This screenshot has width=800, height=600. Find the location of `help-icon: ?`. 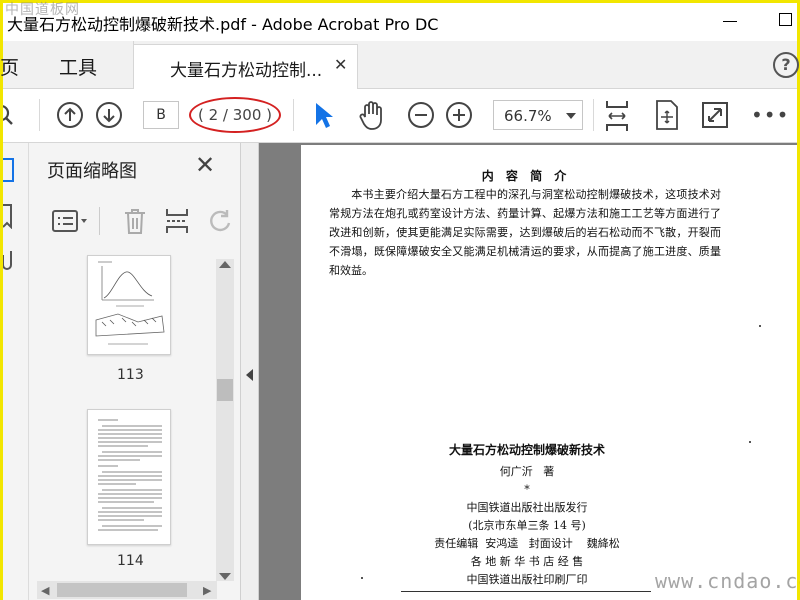

help-icon: ? is located at coordinates (786, 65).